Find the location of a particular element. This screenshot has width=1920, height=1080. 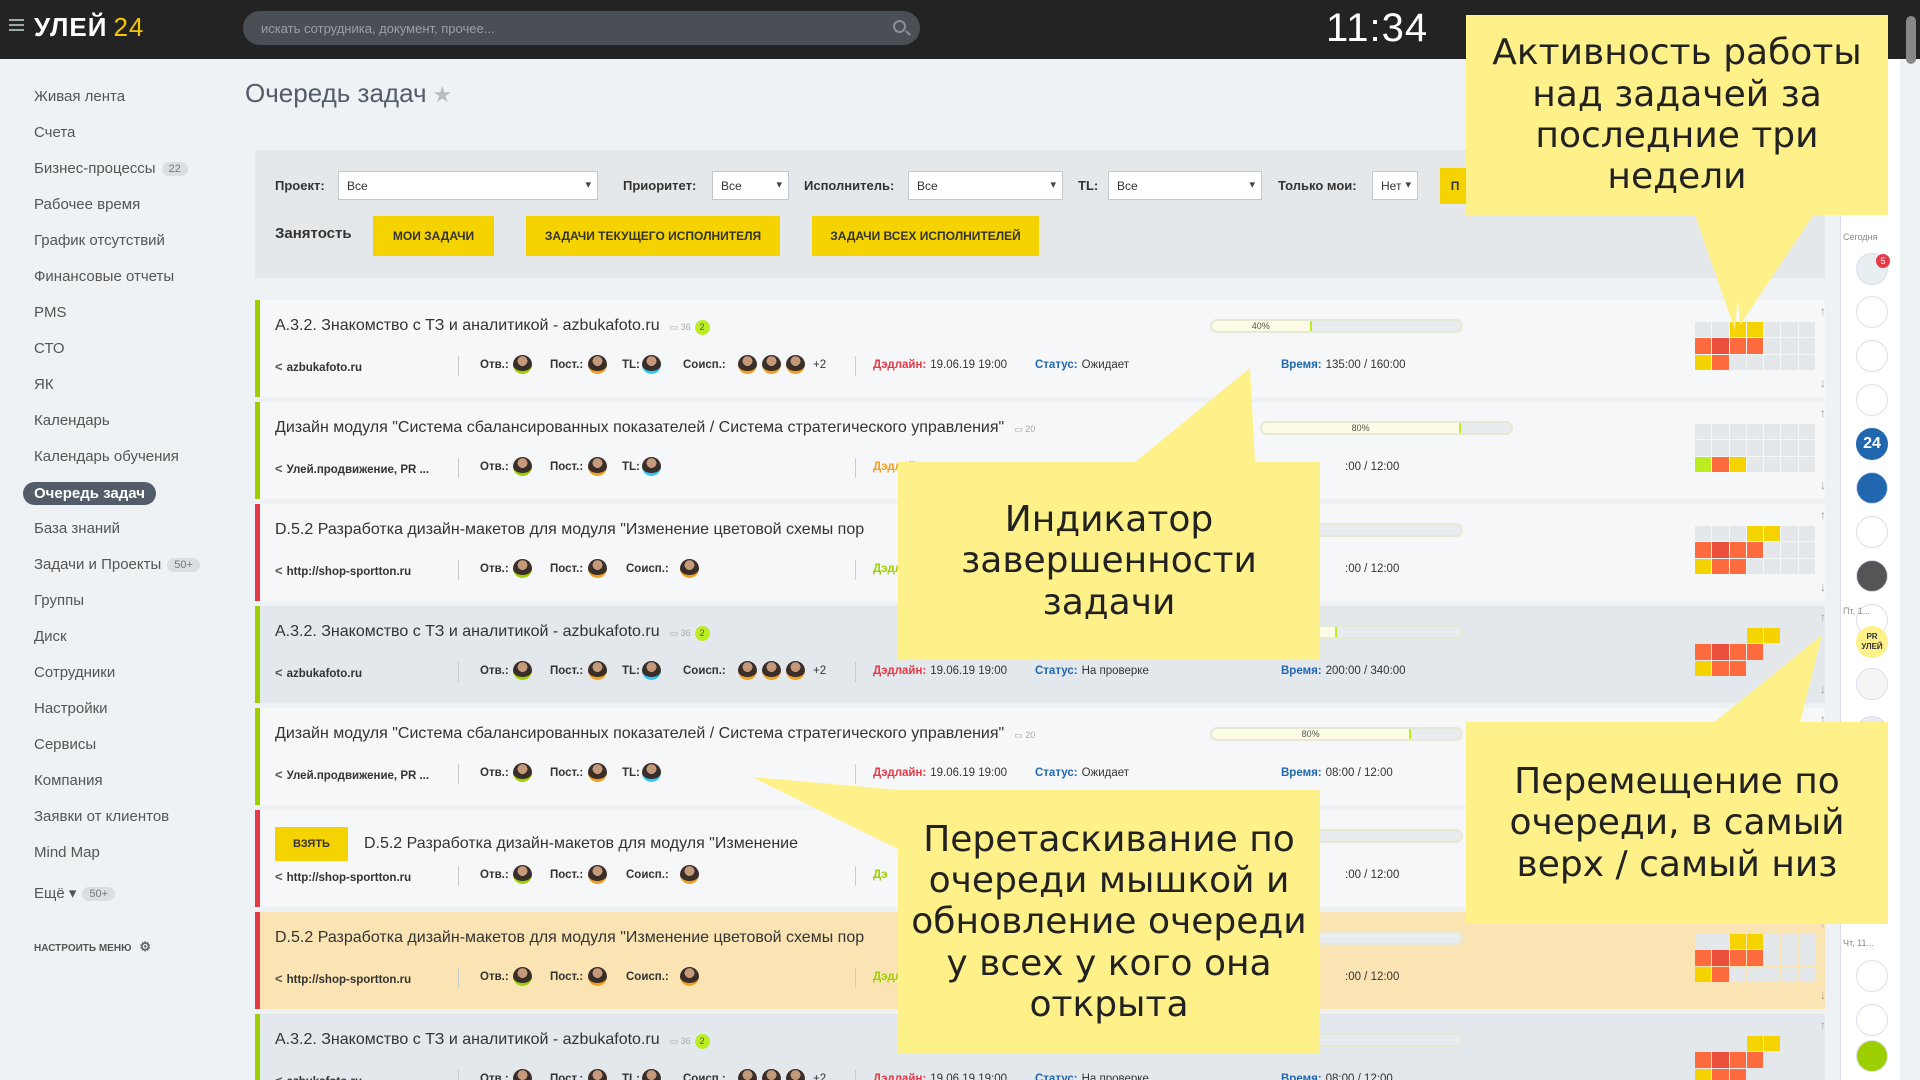

sidebar-item: Счета is located at coordinates (54, 132).